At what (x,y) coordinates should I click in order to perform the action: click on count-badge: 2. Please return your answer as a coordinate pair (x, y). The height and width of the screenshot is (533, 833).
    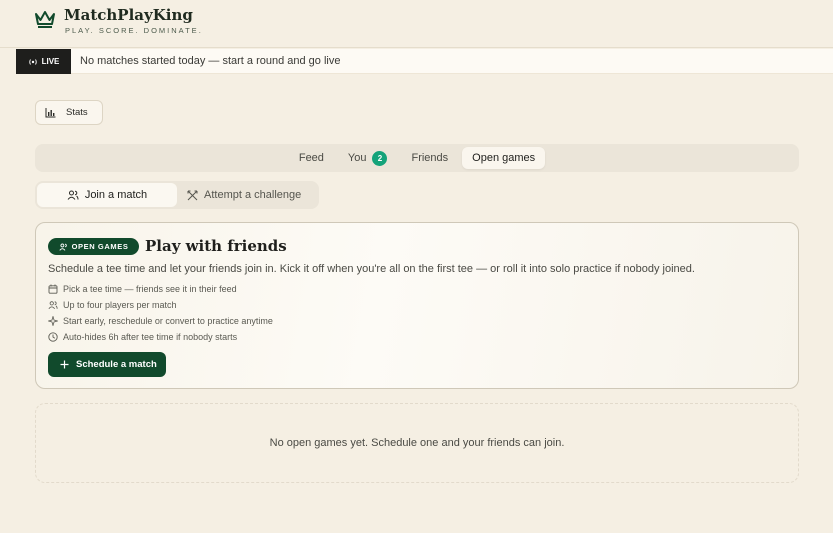
    Looking at the image, I should click on (380, 158).